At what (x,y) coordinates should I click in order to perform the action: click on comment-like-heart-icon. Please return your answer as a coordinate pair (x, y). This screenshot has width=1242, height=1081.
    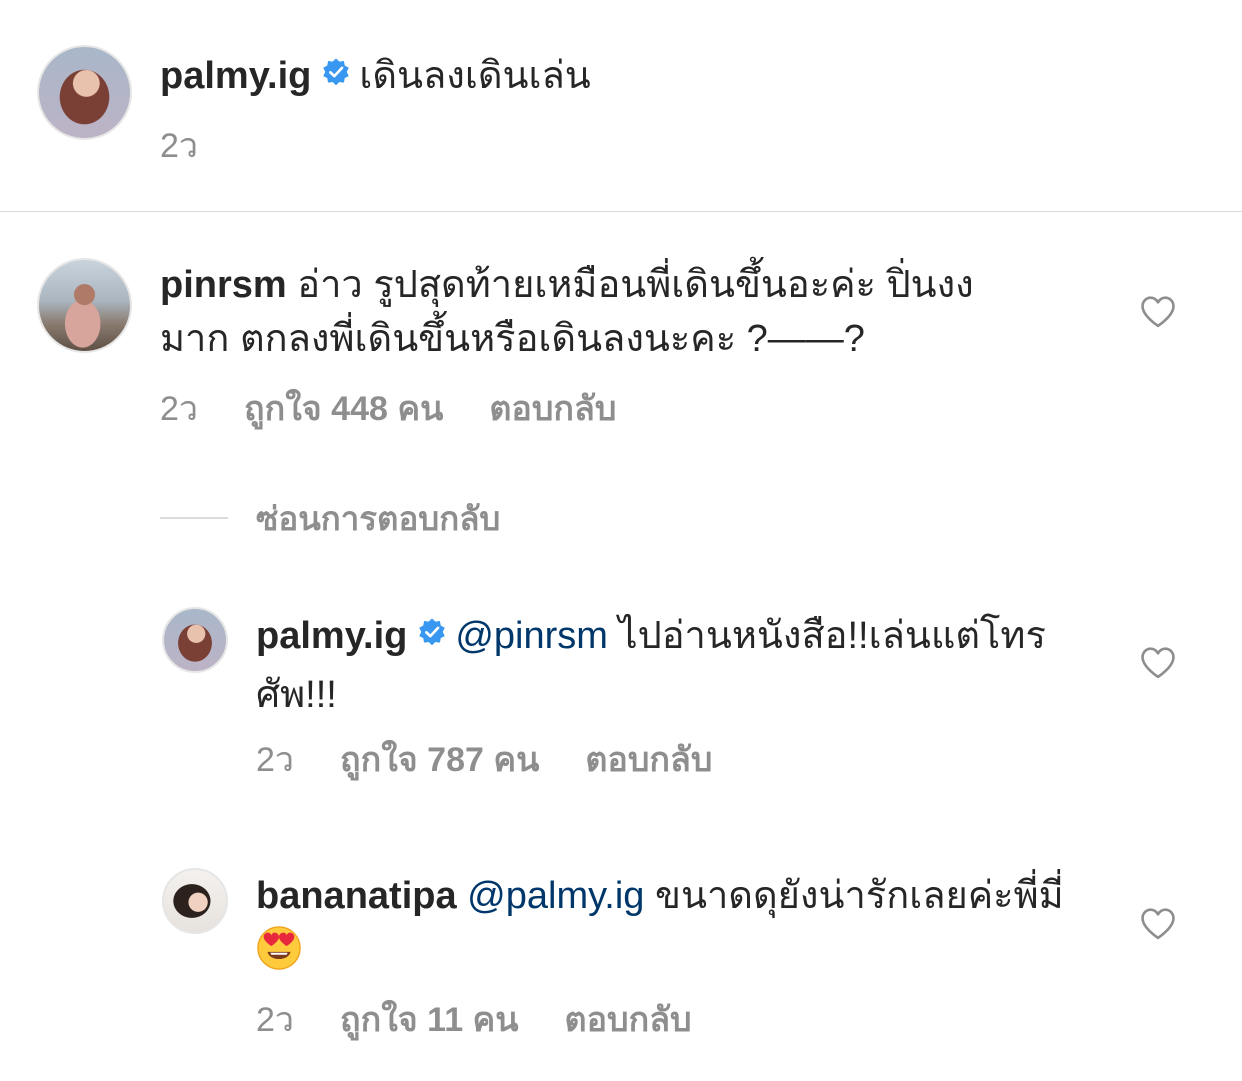
    Looking at the image, I should click on (1158, 312).